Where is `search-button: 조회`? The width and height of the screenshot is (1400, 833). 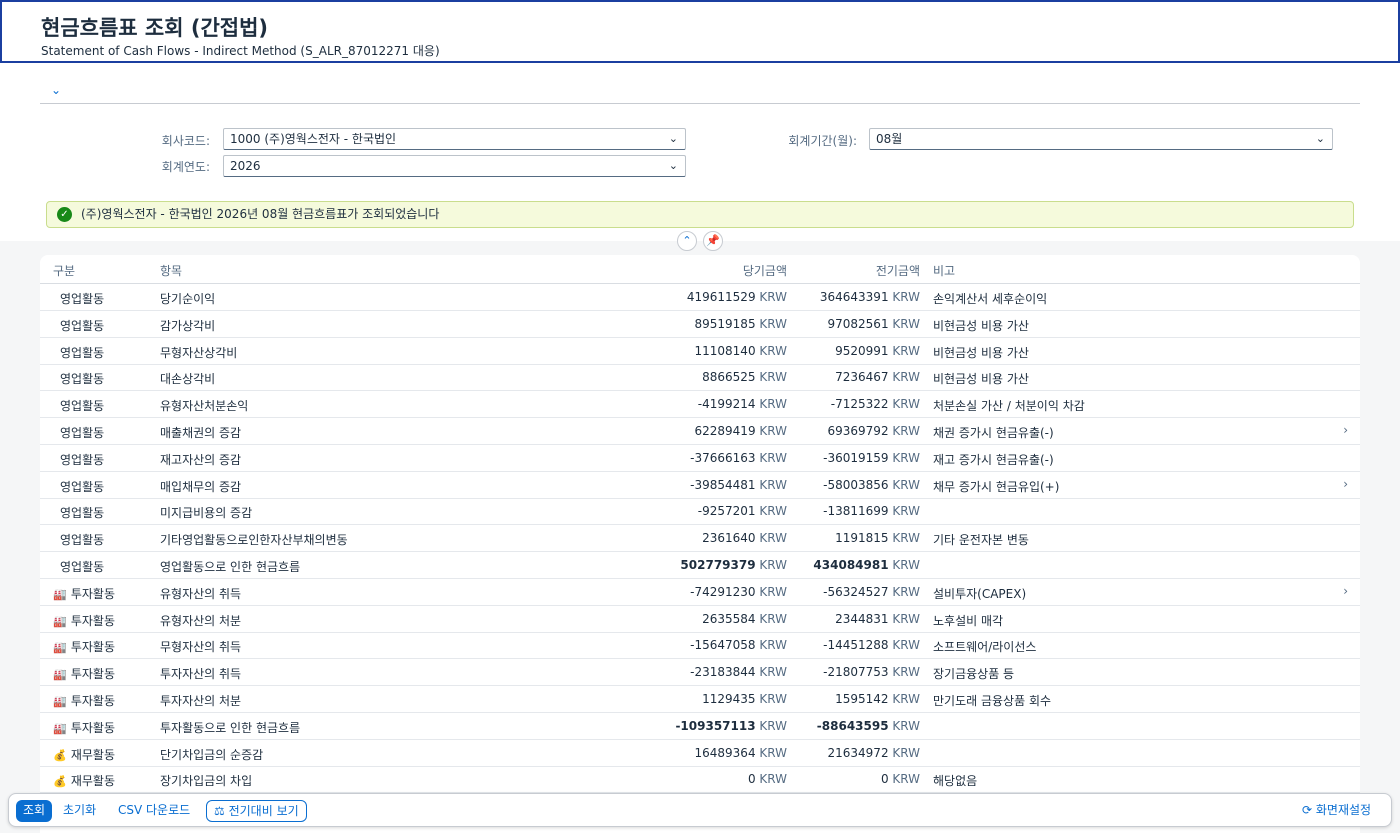 search-button: 조회 is located at coordinates (34, 811).